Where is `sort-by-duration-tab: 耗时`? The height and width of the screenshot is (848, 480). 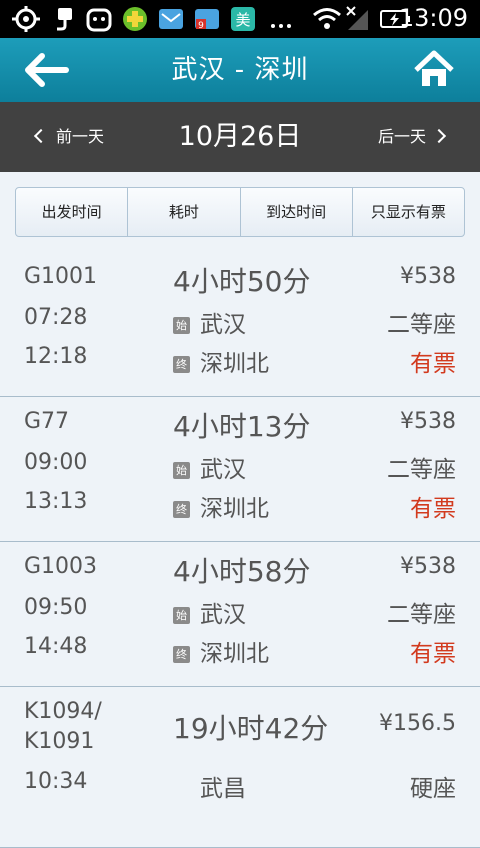 sort-by-duration-tab: 耗时 is located at coordinates (184, 212).